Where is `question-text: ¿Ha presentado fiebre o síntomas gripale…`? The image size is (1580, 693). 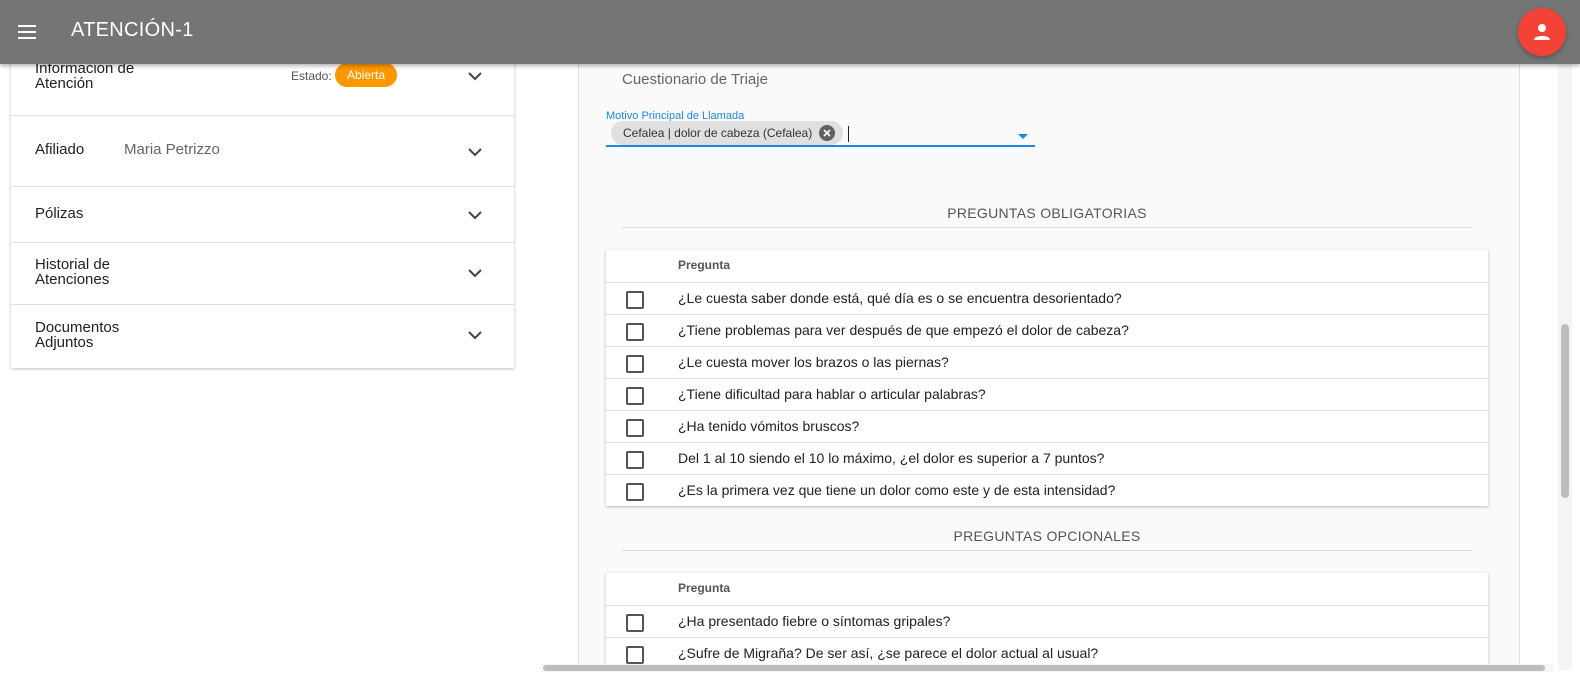
question-text: ¿Ha presentado fiebre o síntomas gripale… is located at coordinates (814, 621).